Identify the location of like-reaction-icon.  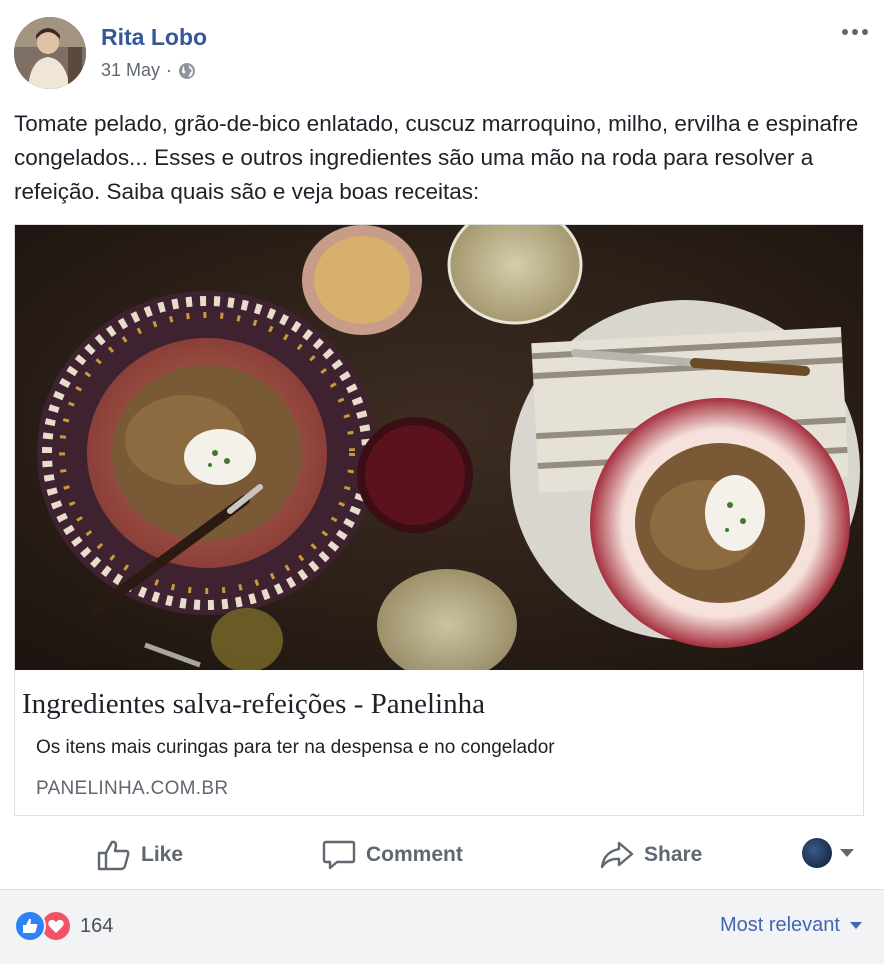
(30, 926).